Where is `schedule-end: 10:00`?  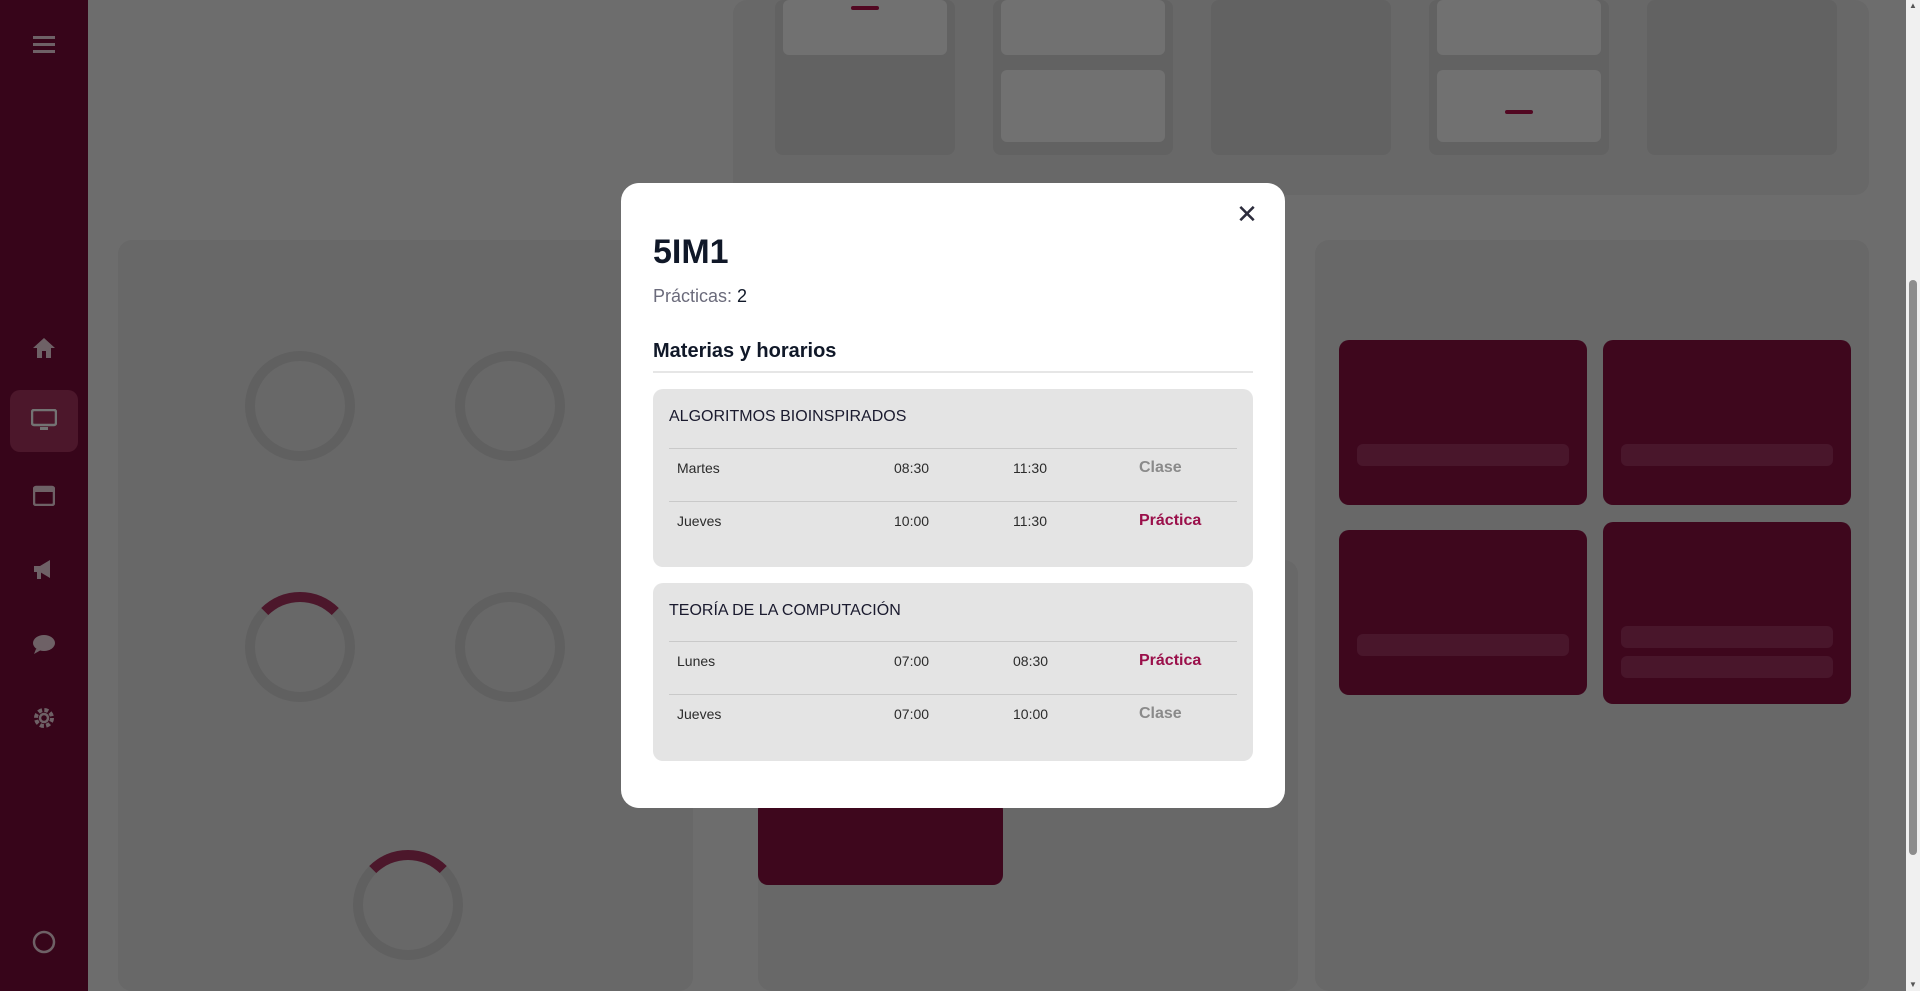
schedule-end: 10:00 is located at coordinates (1031, 714).